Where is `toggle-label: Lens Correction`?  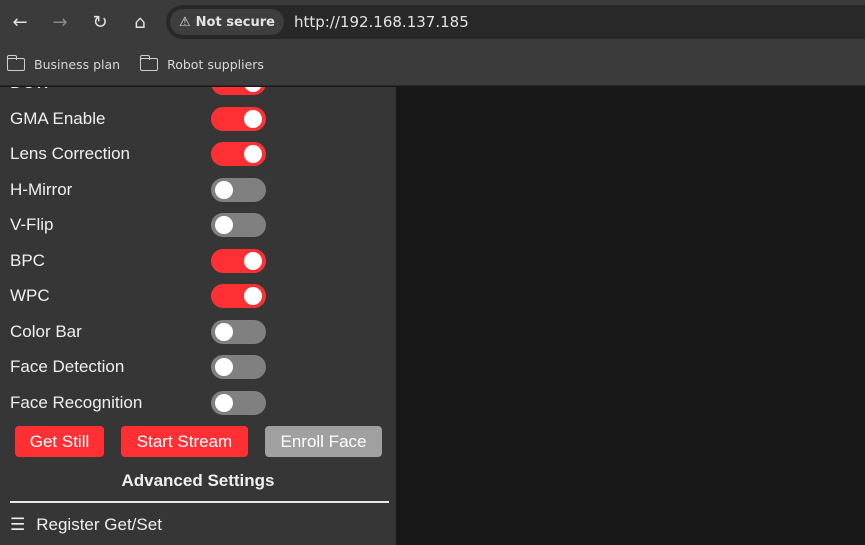 toggle-label: Lens Correction is located at coordinates (70, 153).